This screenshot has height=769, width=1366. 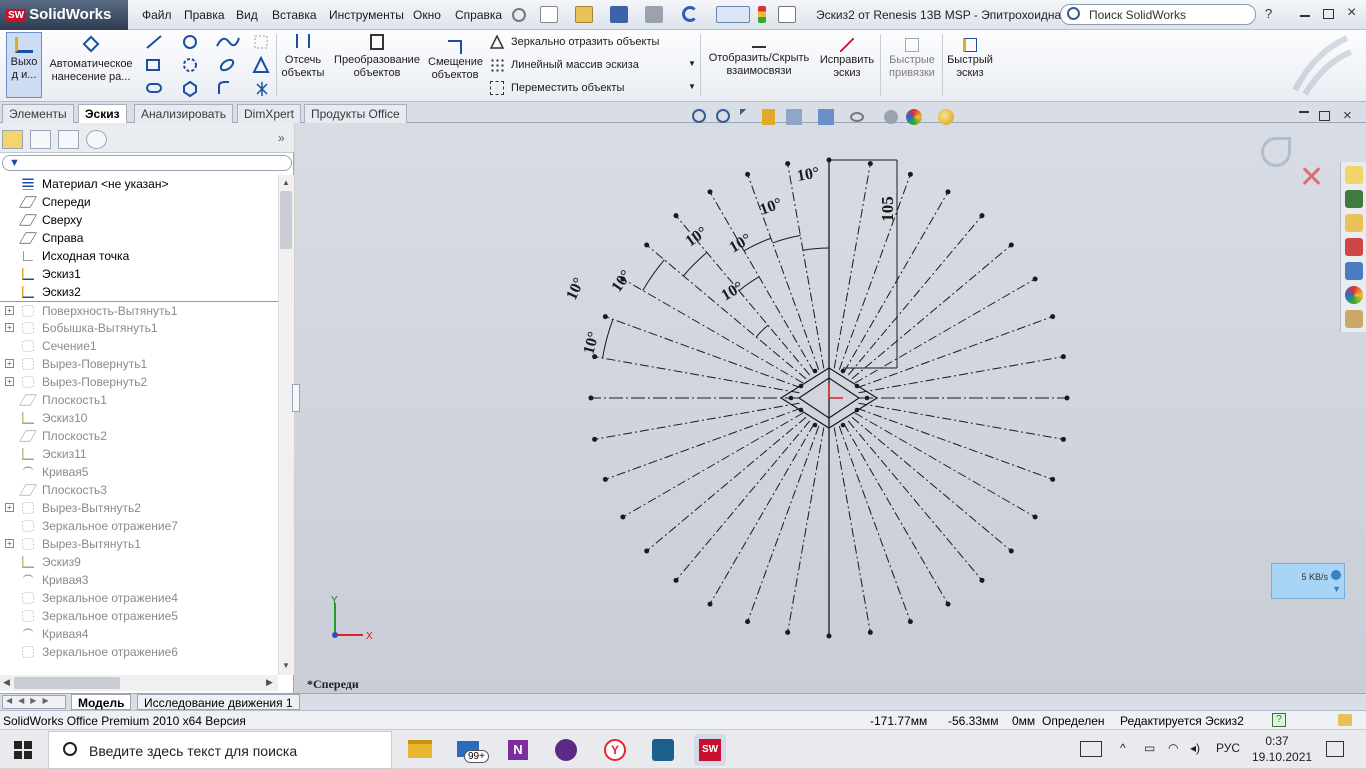 What do you see at coordinates (139, 562) in the screenshot?
I see `tree-item: Эскиз9` at bounding box center [139, 562].